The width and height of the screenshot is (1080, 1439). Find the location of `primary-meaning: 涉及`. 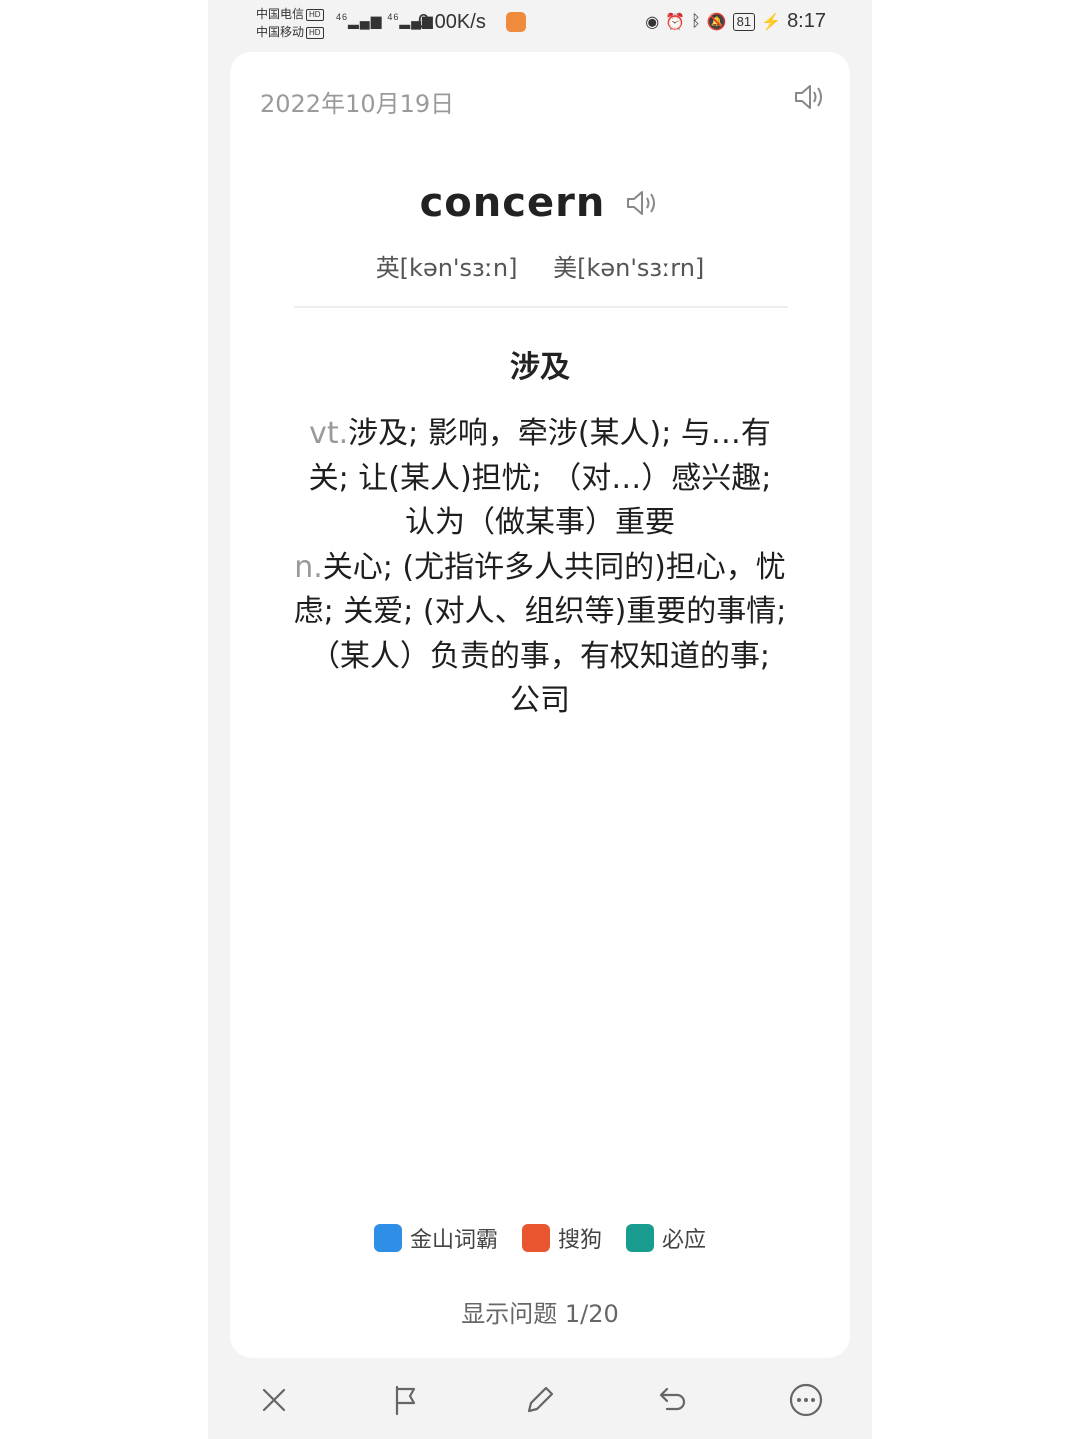

primary-meaning: 涉及 is located at coordinates (540, 367).